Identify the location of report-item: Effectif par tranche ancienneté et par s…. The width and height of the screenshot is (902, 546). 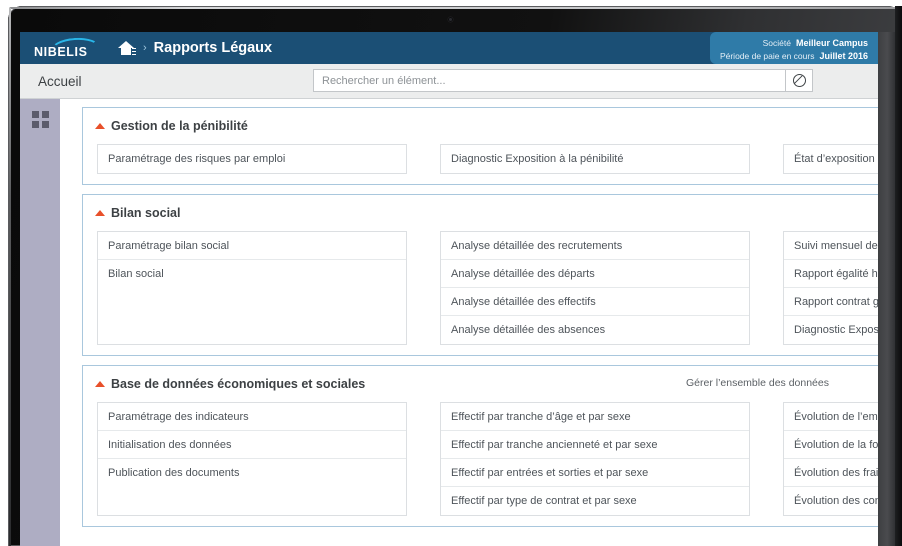
(595, 445).